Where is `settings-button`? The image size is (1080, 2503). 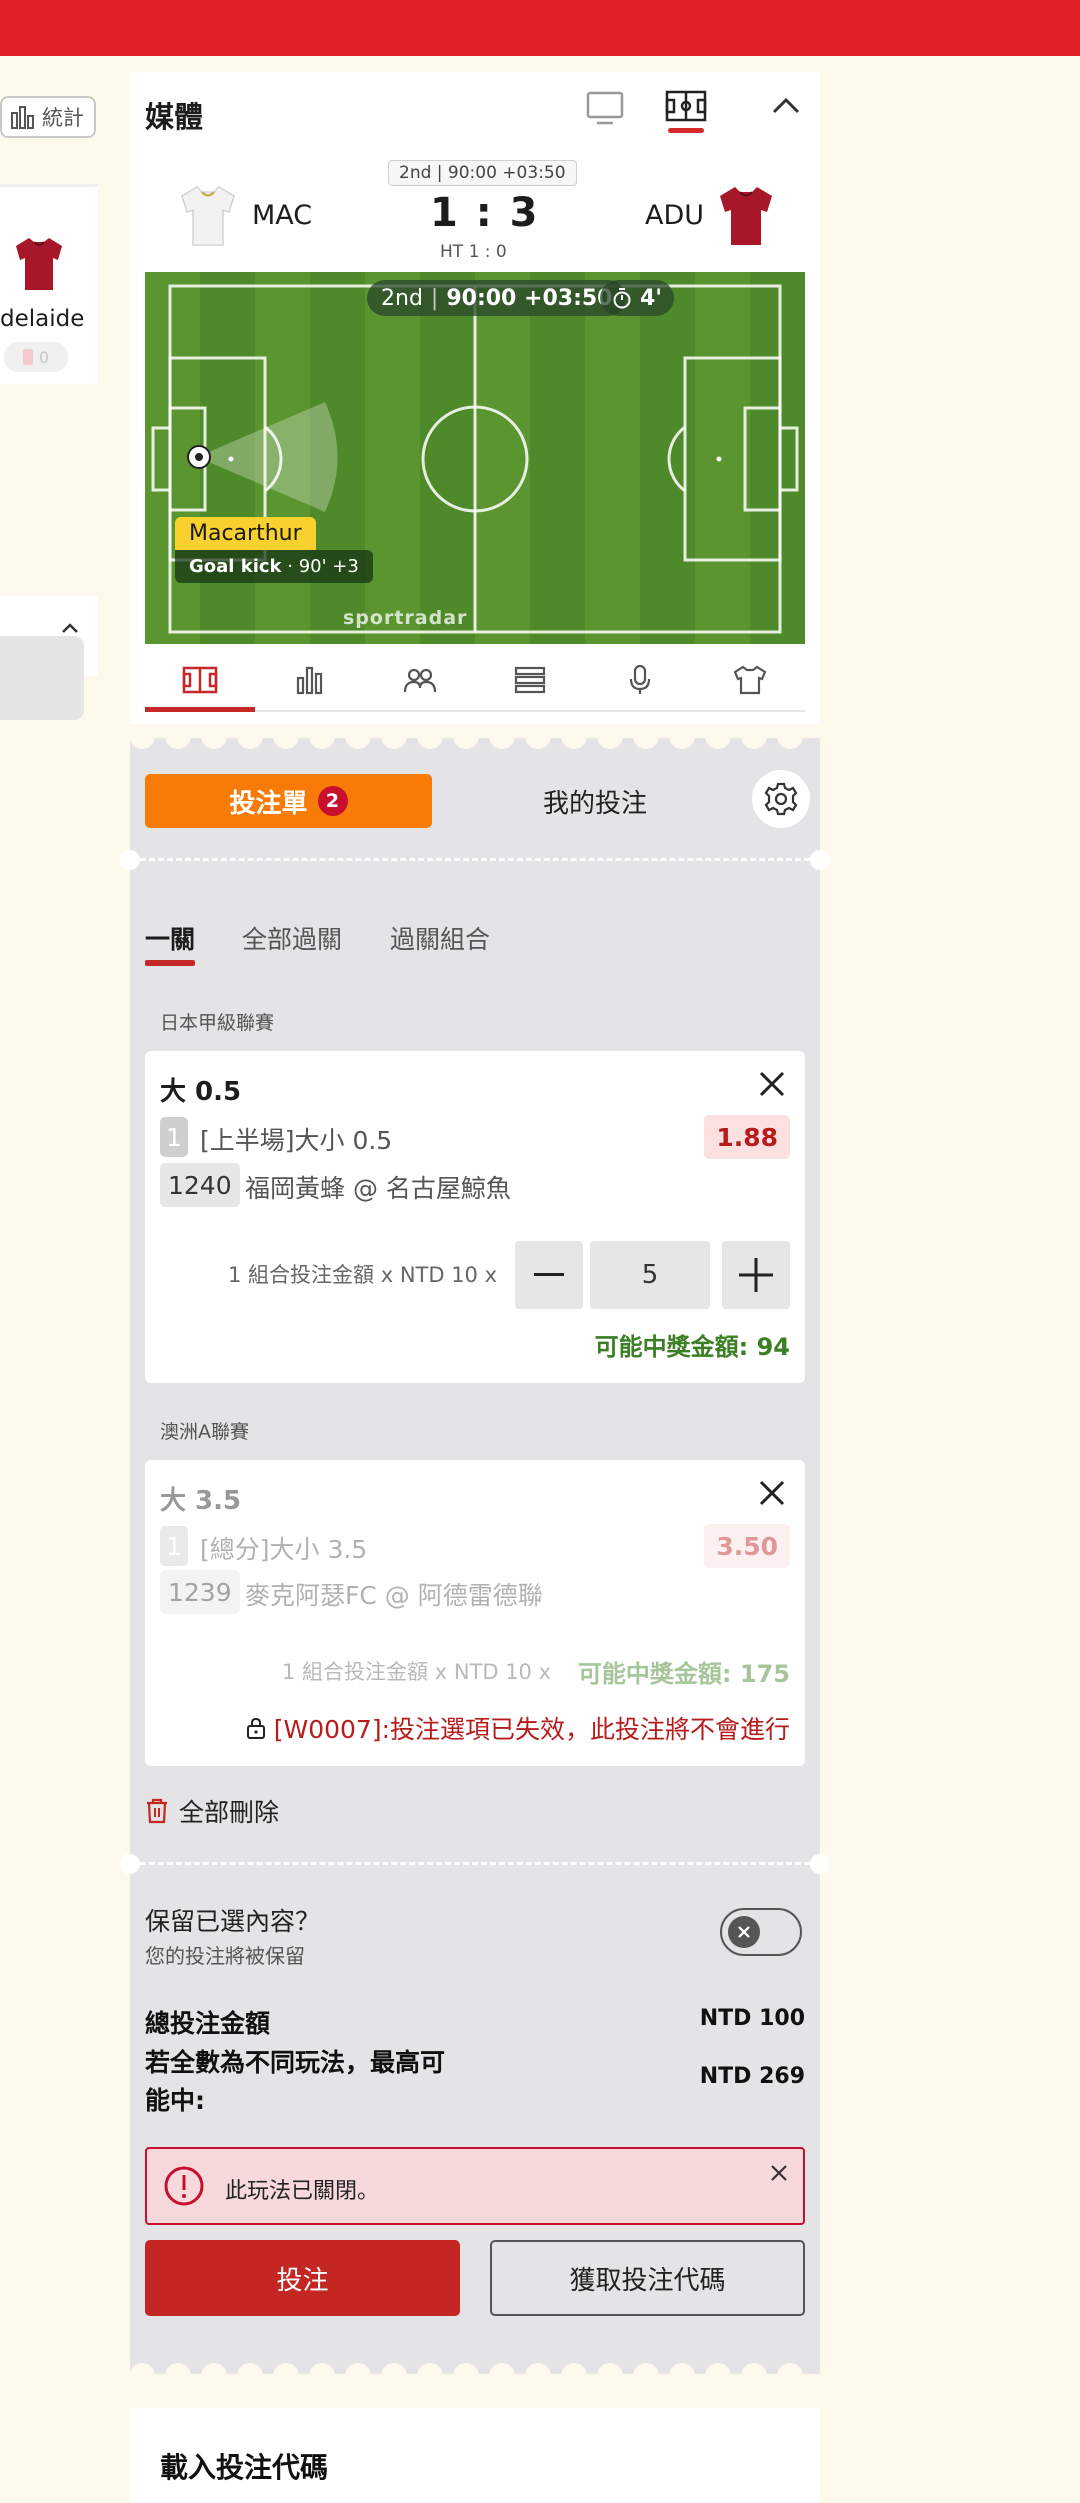
settings-button is located at coordinates (781, 799).